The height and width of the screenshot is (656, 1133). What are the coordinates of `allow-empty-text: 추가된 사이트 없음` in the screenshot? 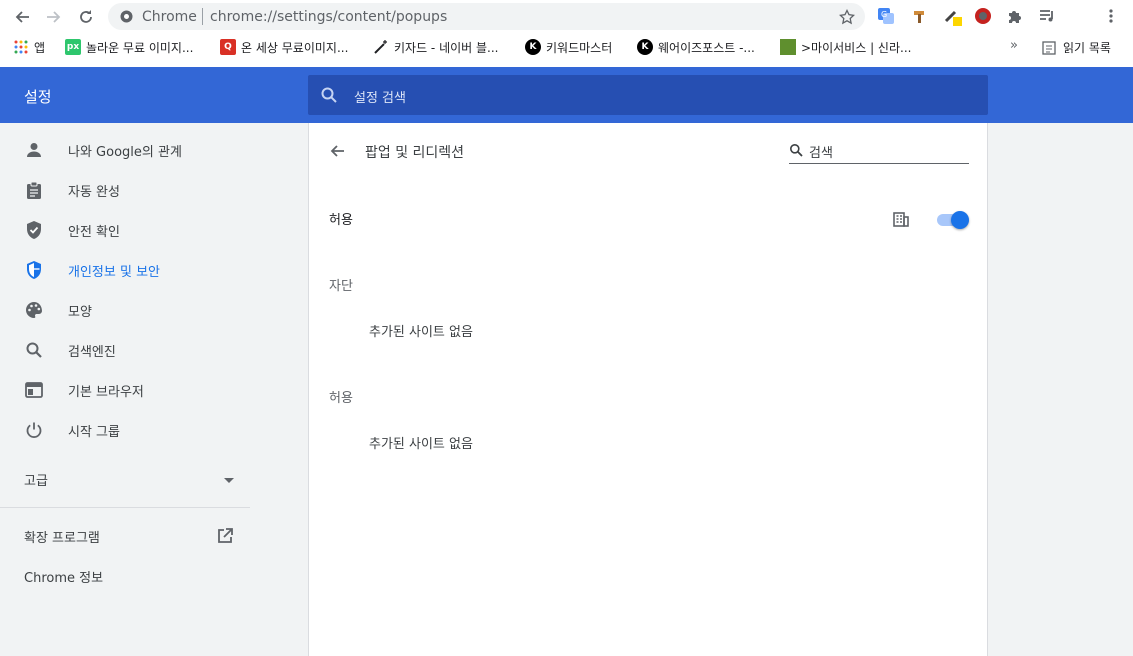 It's located at (421, 444).